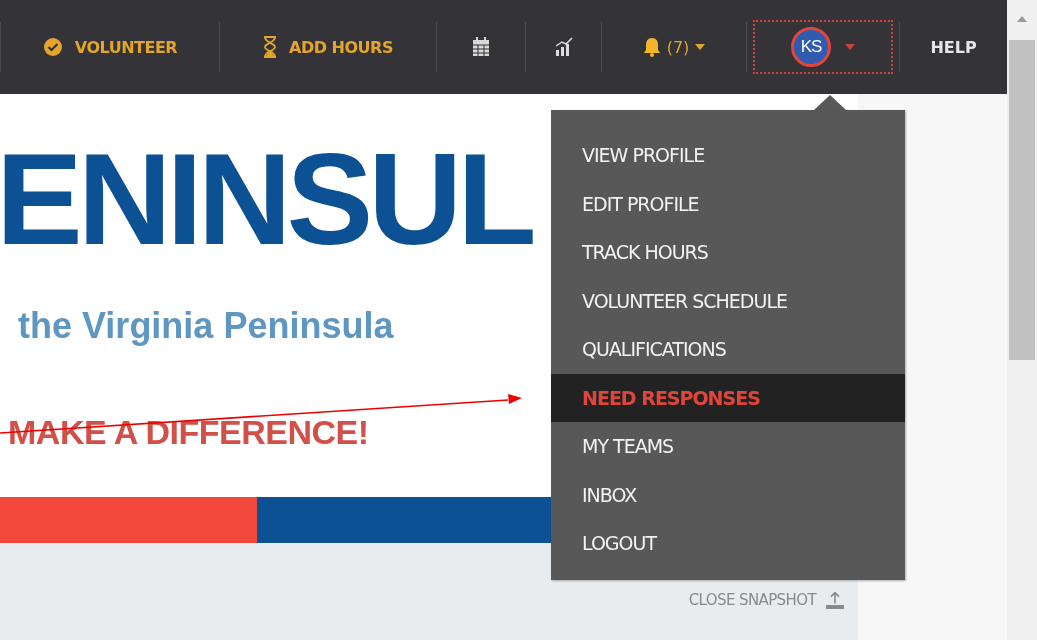 This screenshot has height=640, width=1037. Describe the element at coordinates (481, 47) in the screenshot. I see `calendar-icon` at that location.